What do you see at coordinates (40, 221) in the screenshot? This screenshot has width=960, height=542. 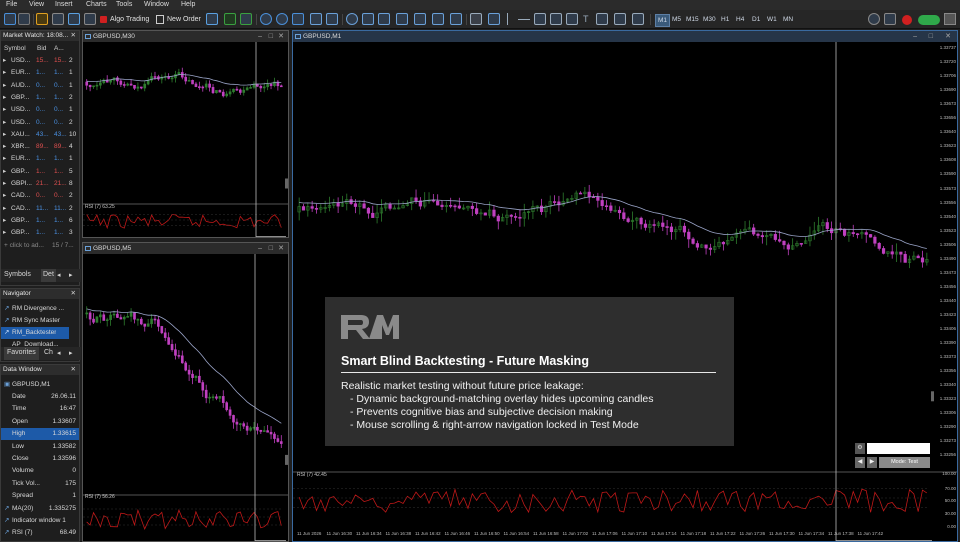 I see `market-watch-row: ▸ GBP... 1... 1... 6` at bounding box center [40, 221].